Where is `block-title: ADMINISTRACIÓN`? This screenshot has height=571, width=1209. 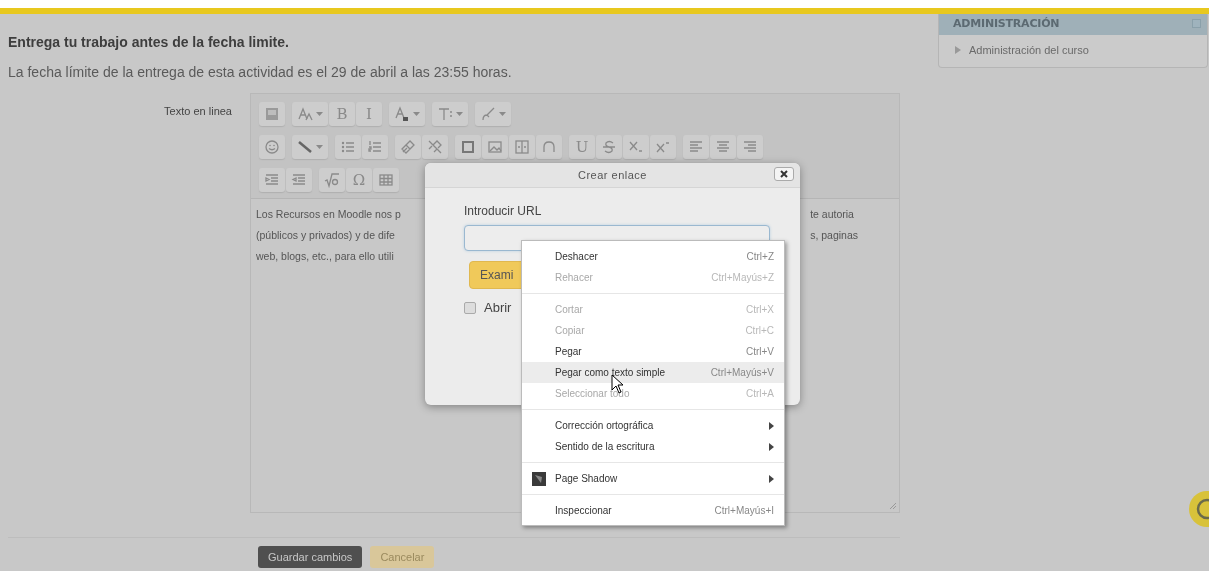 block-title: ADMINISTRACIÓN is located at coordinates (1006, 23).